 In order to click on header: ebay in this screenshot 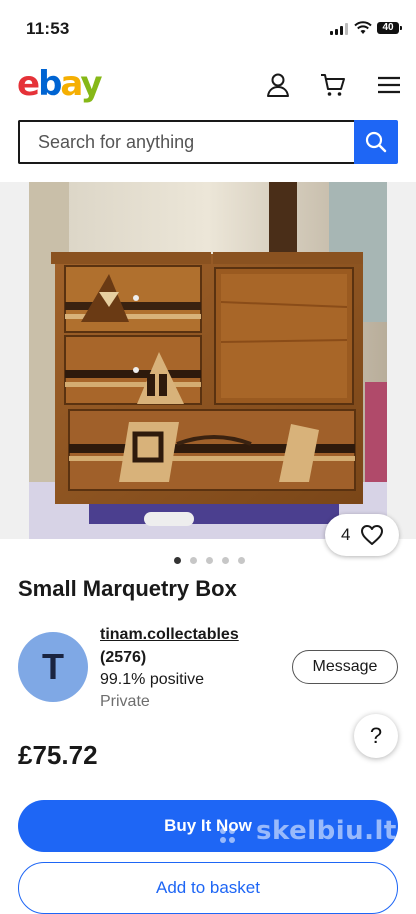, I will do `click(208, 84)`.